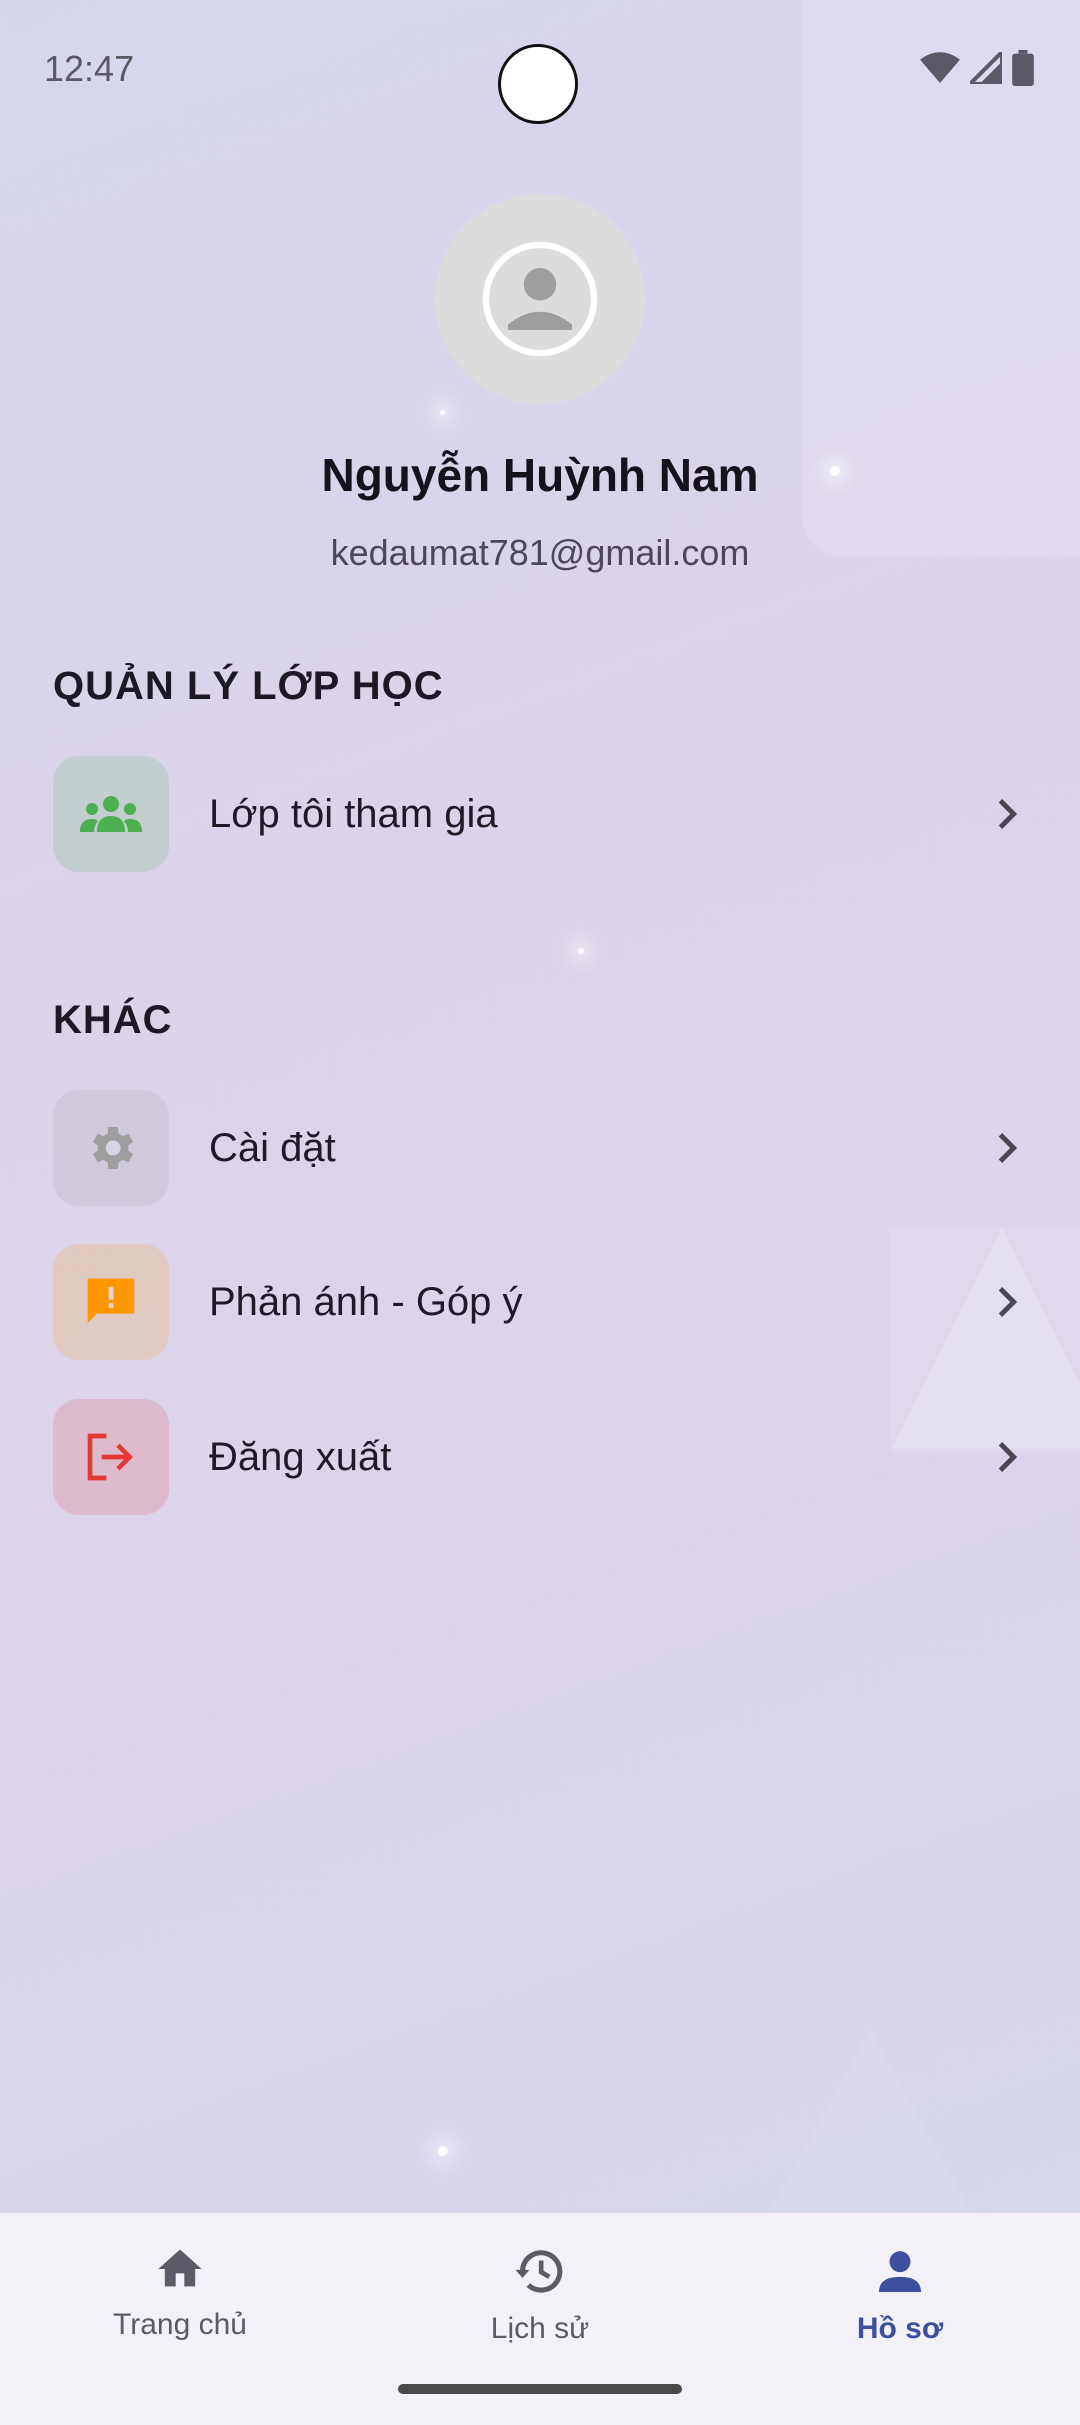 This screenshot has height=2425, width=1080. I want to click on feedback-icon, so click(111, 1300).